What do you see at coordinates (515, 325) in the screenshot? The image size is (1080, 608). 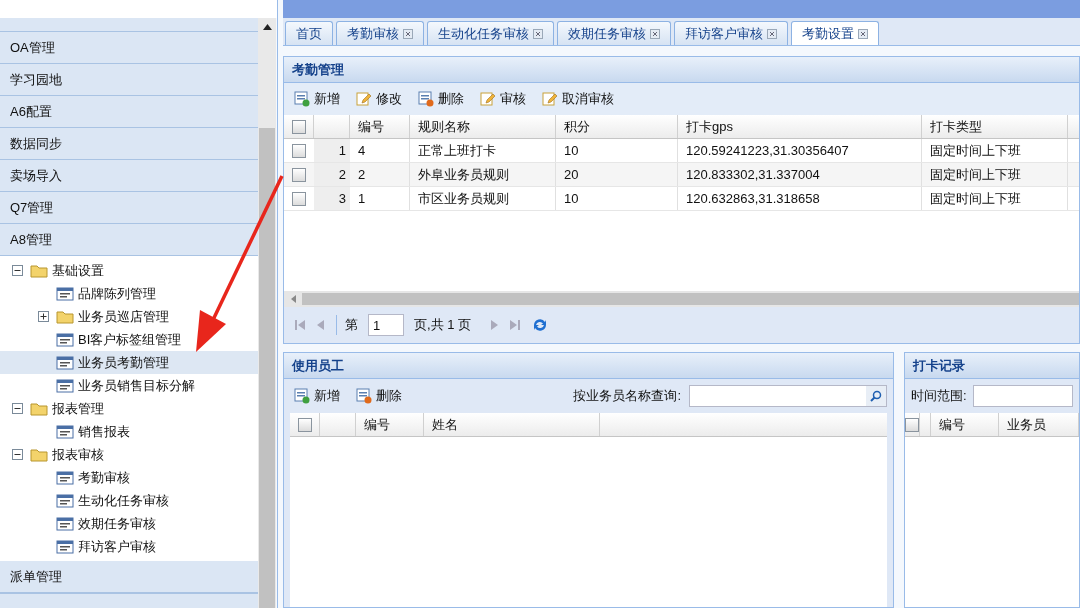 I see `last-page-icon` at bounding box center [515, 325].